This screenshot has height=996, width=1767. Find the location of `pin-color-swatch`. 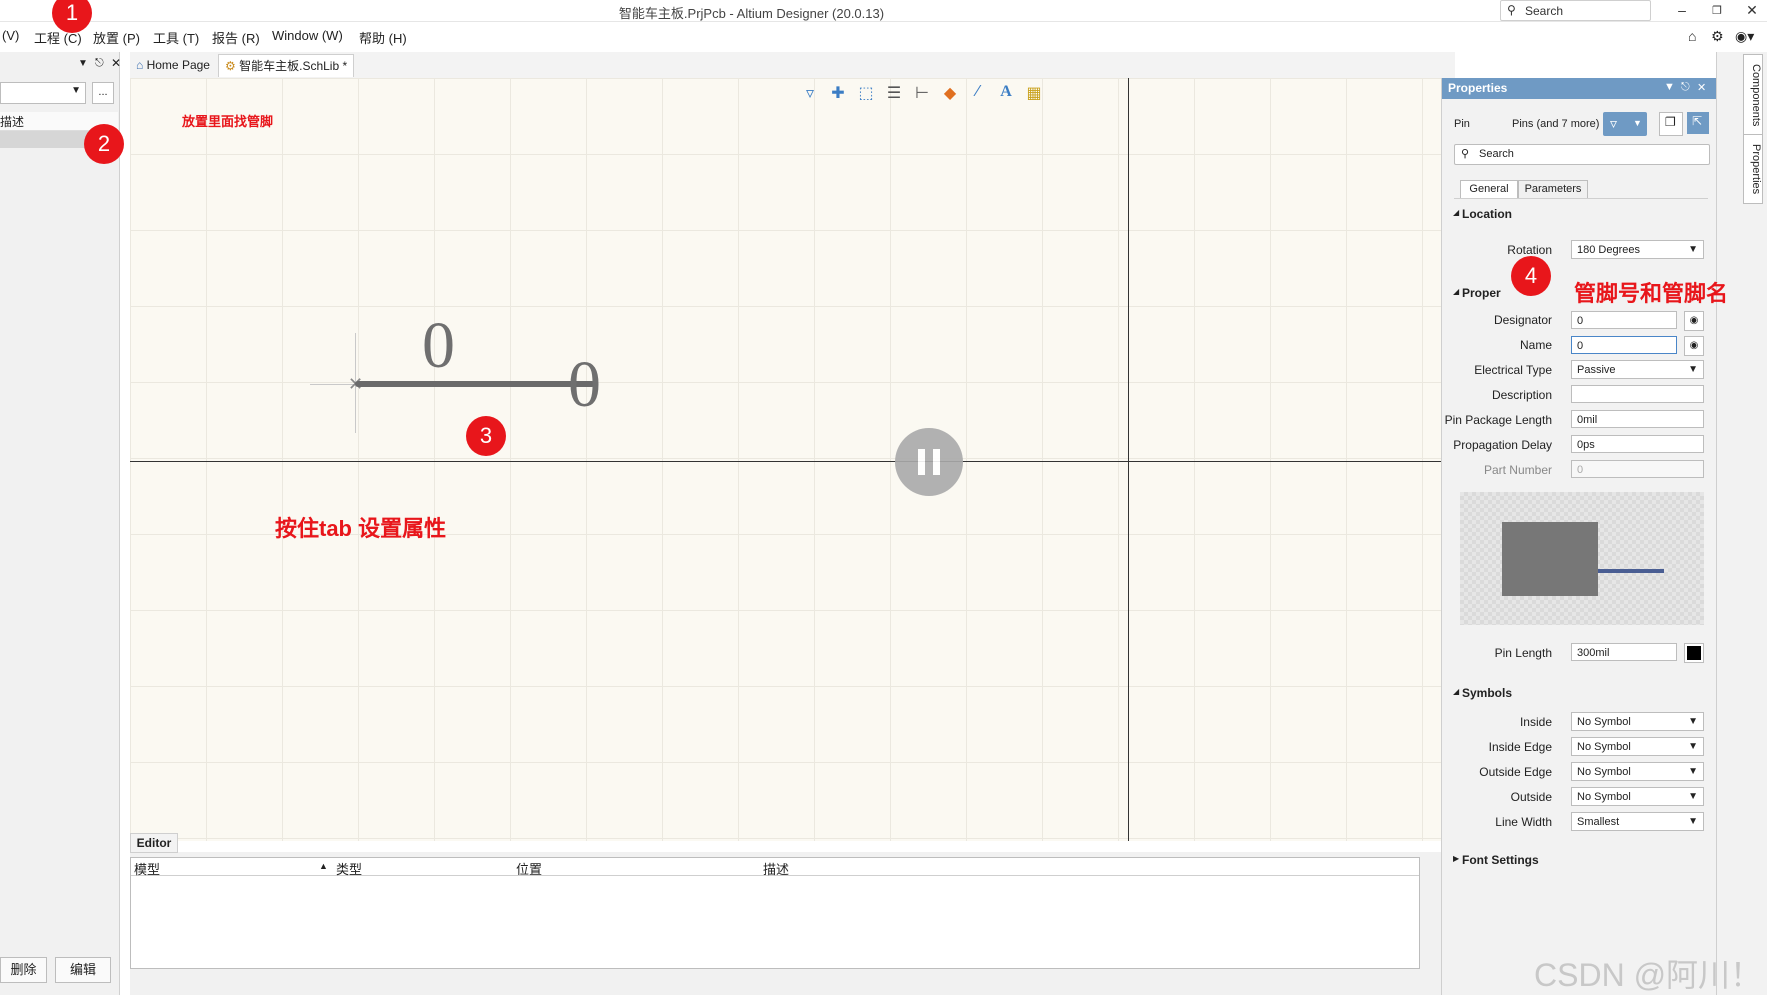

pin-color-swatch is located at coordinates (1694, 653).